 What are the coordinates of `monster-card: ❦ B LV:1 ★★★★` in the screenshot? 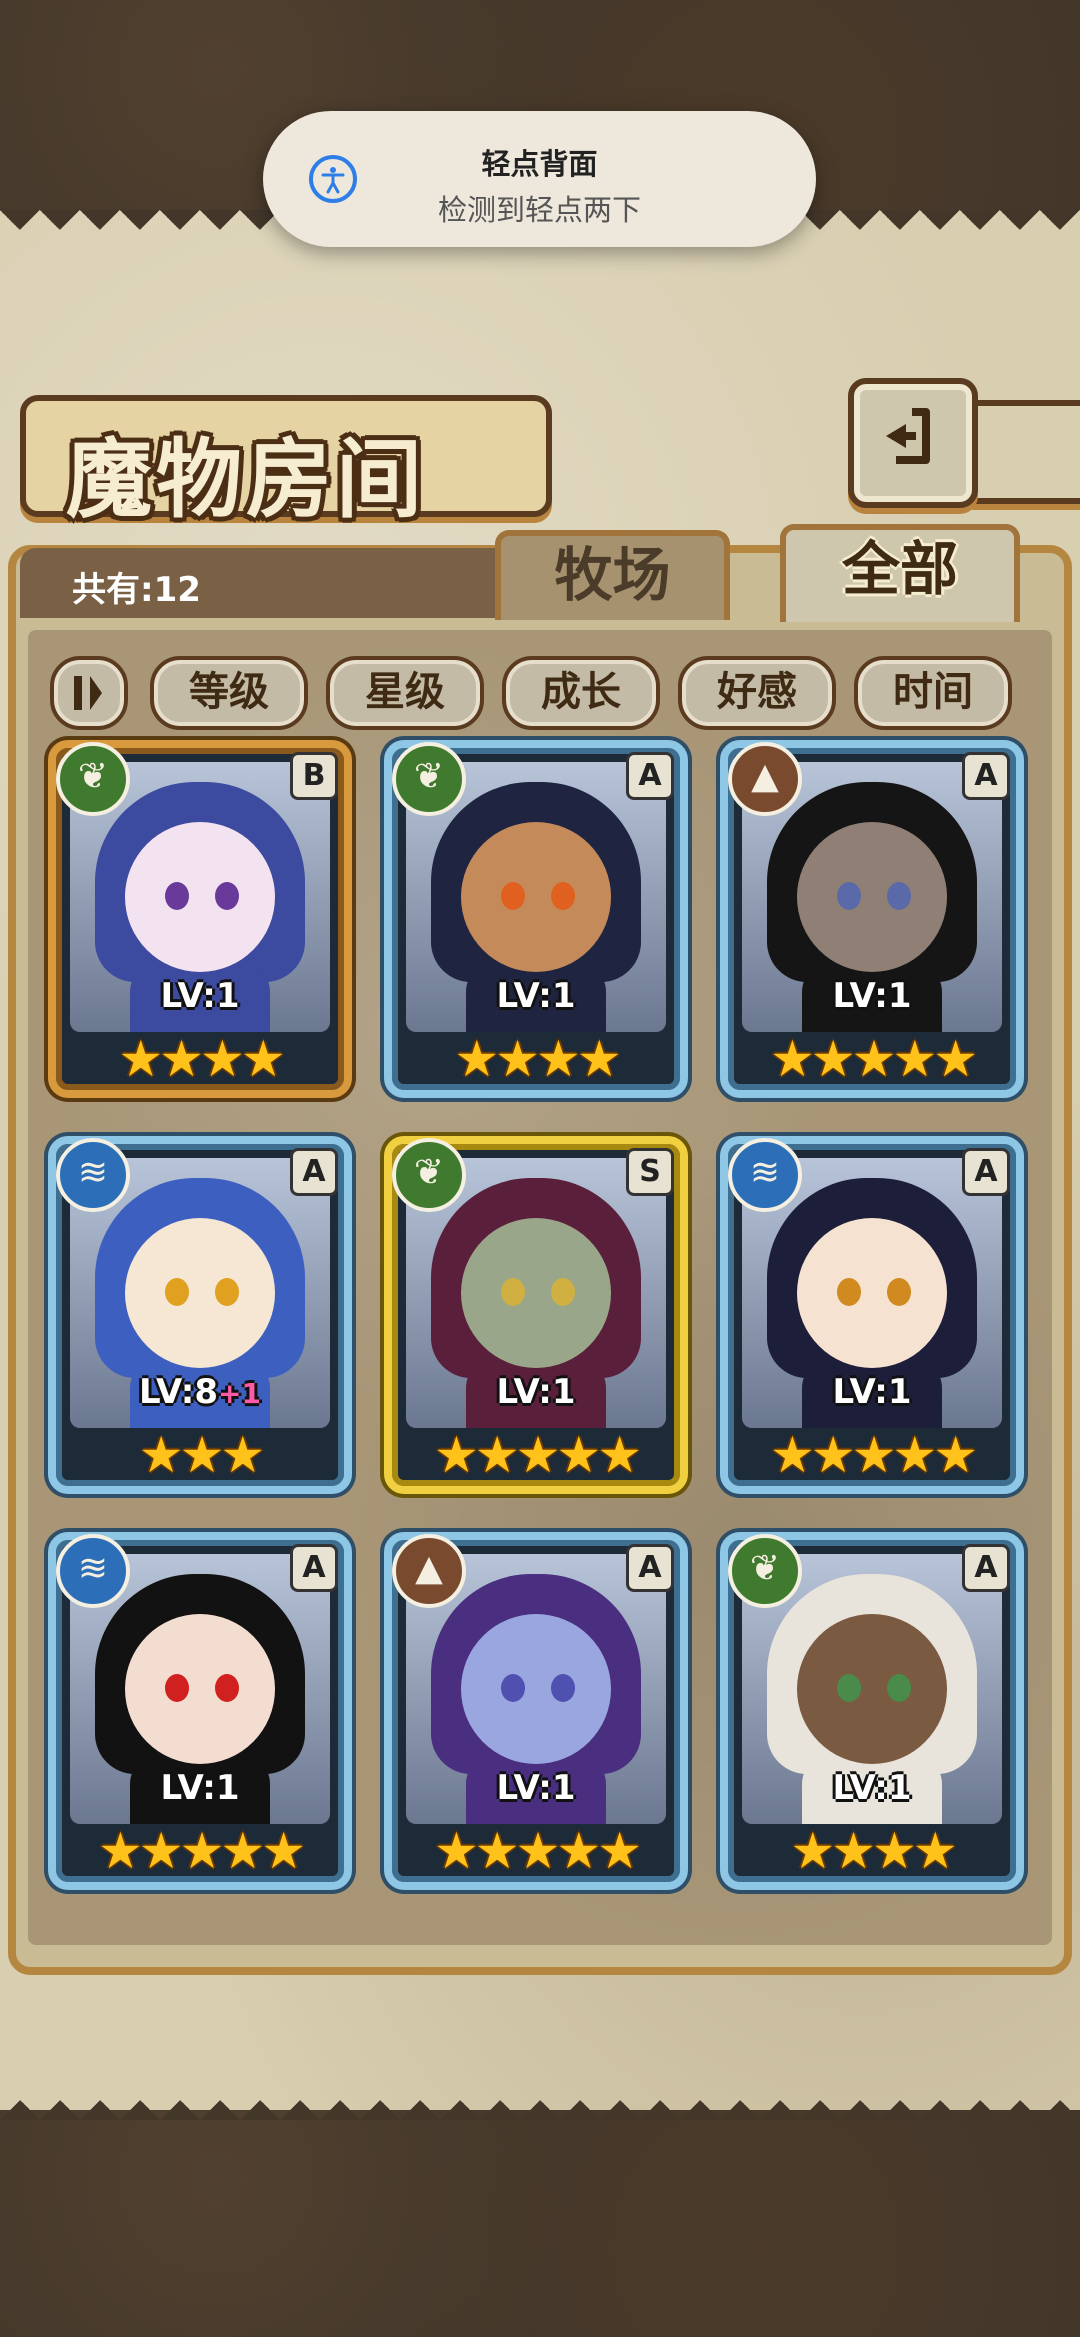 It's located at (200, 919).